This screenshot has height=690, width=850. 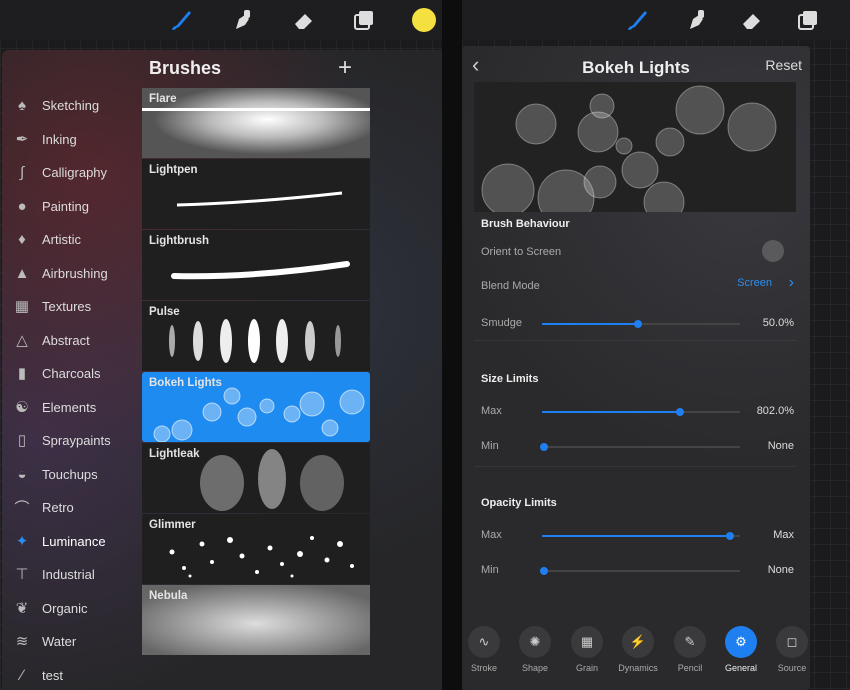 I want to click on category-label: test, so click(x=52, y=675).